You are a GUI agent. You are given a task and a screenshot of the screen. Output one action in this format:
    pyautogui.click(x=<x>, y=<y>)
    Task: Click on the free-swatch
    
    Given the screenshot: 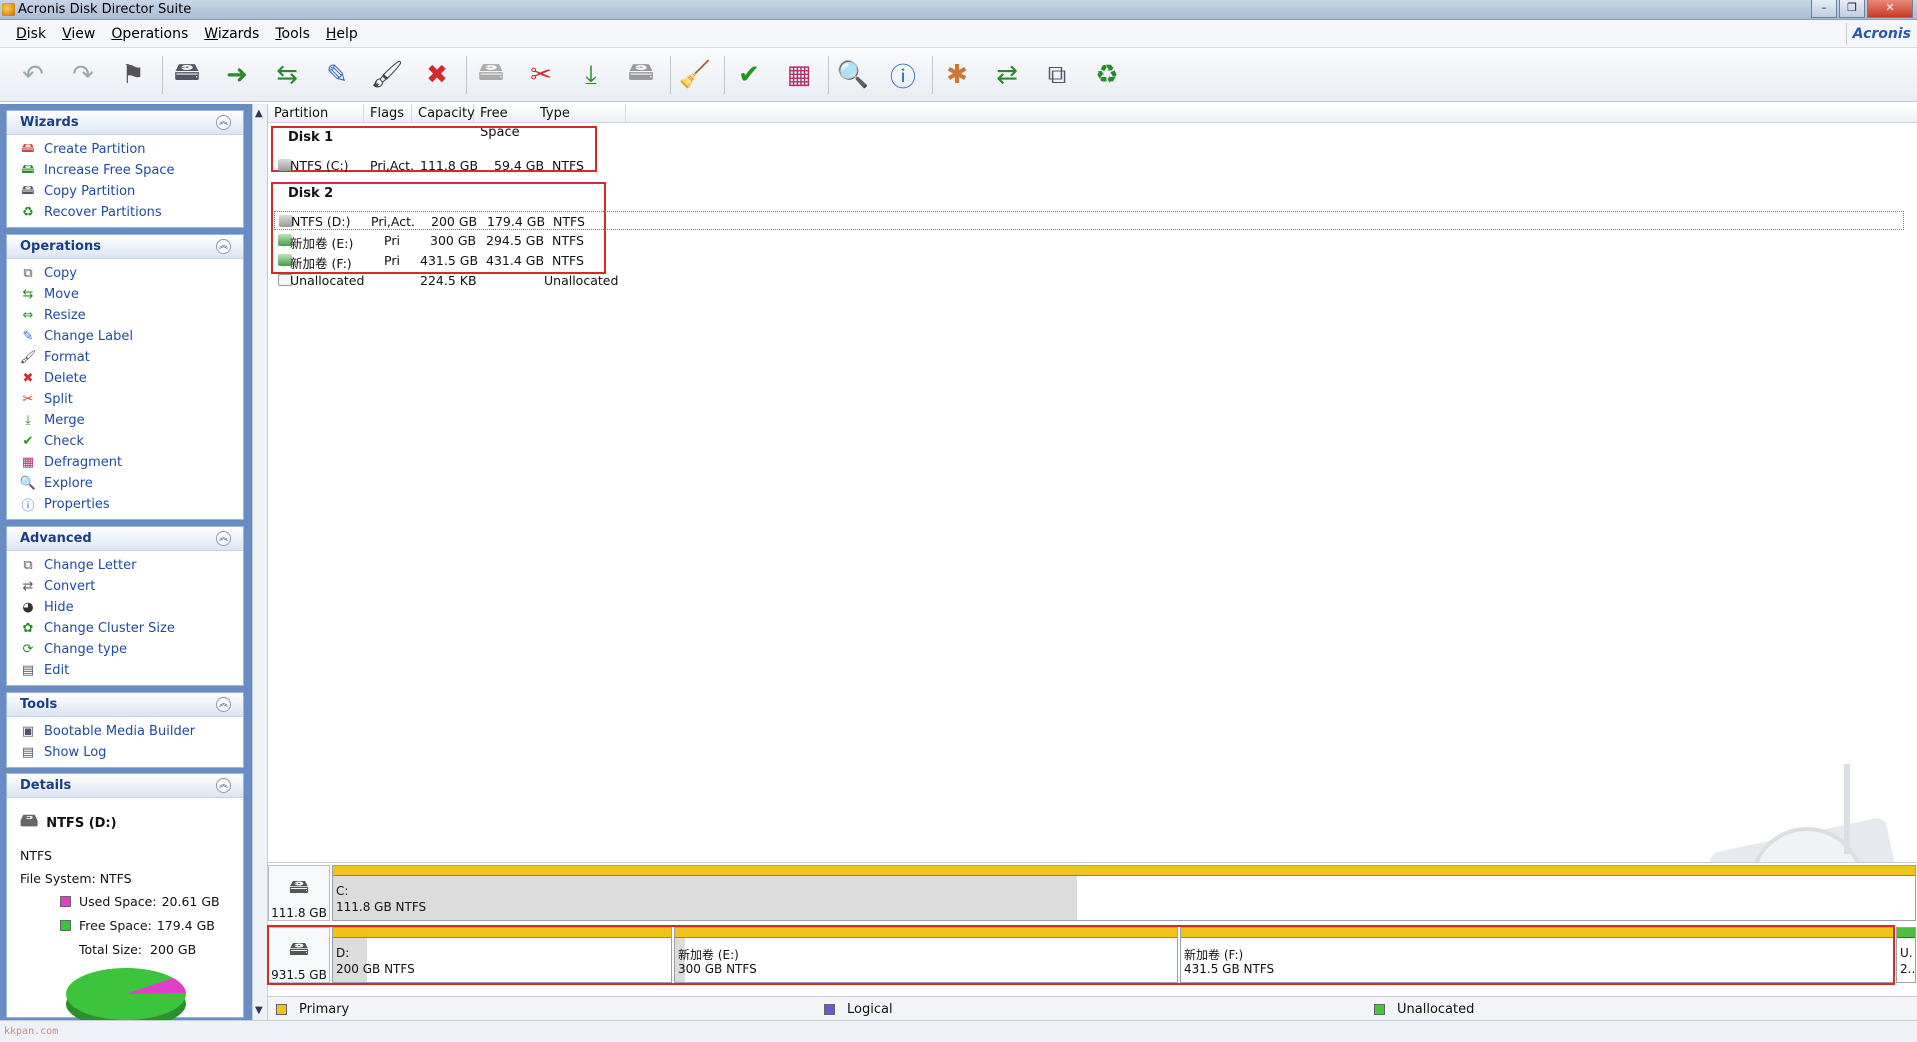 What is the action you would take?
    pyautogui.click(x=65, y=925)
    